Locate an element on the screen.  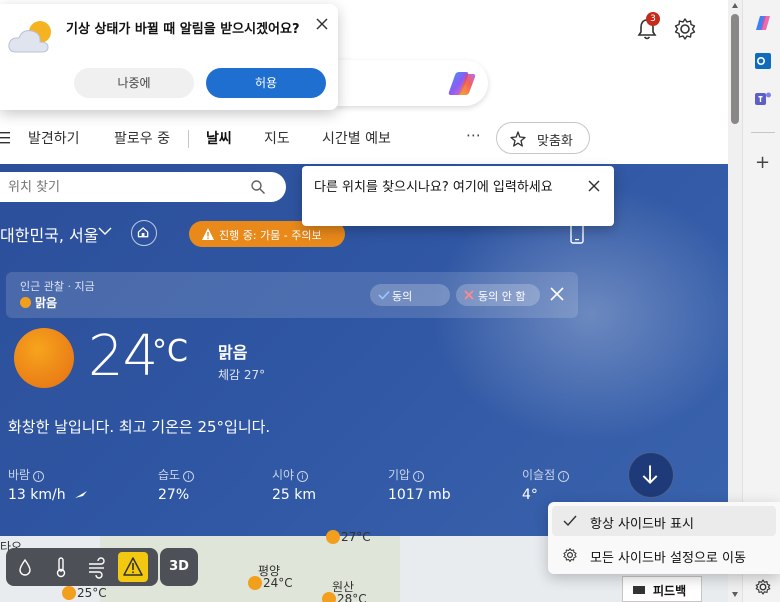
home-location-button is located at coordinates (144, 233).